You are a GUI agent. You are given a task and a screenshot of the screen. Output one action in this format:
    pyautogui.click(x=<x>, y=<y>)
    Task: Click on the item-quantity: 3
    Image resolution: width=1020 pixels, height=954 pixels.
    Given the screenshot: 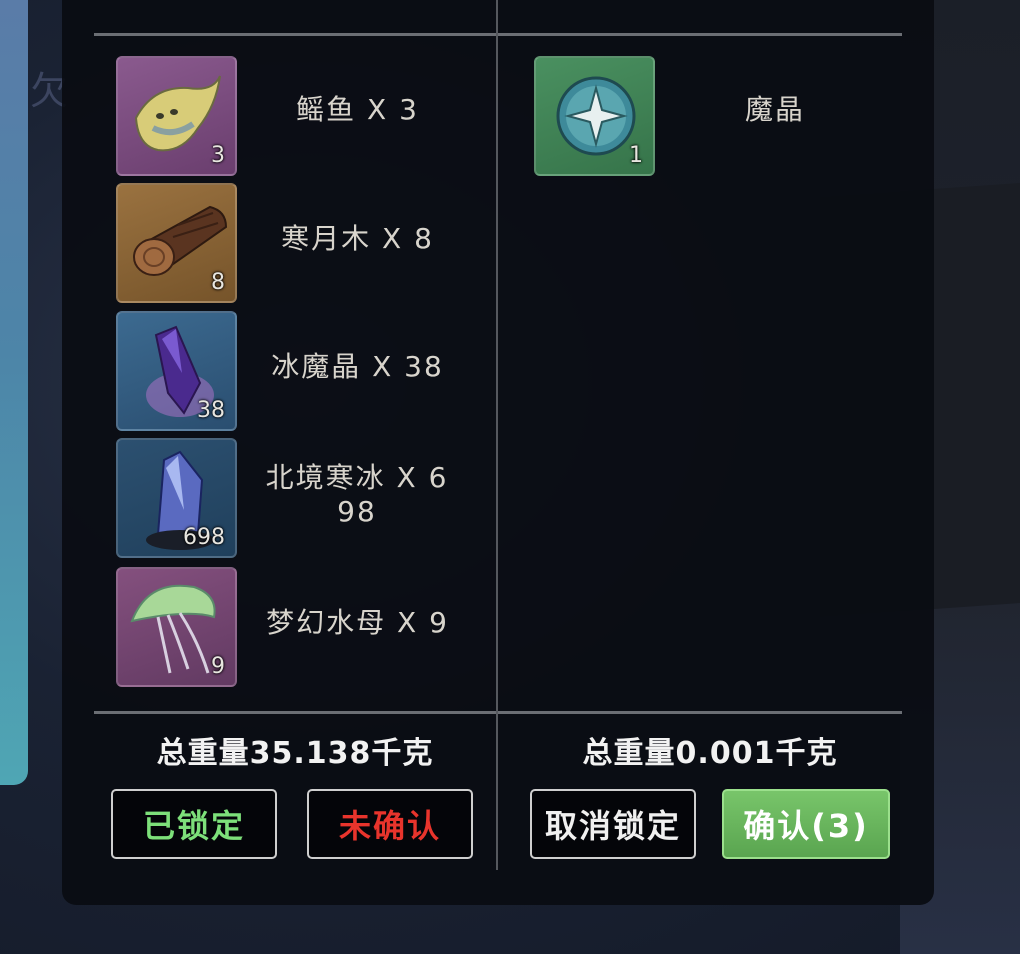 What is the action you would take?
    pyautogui.click(x=218, y=155)
    